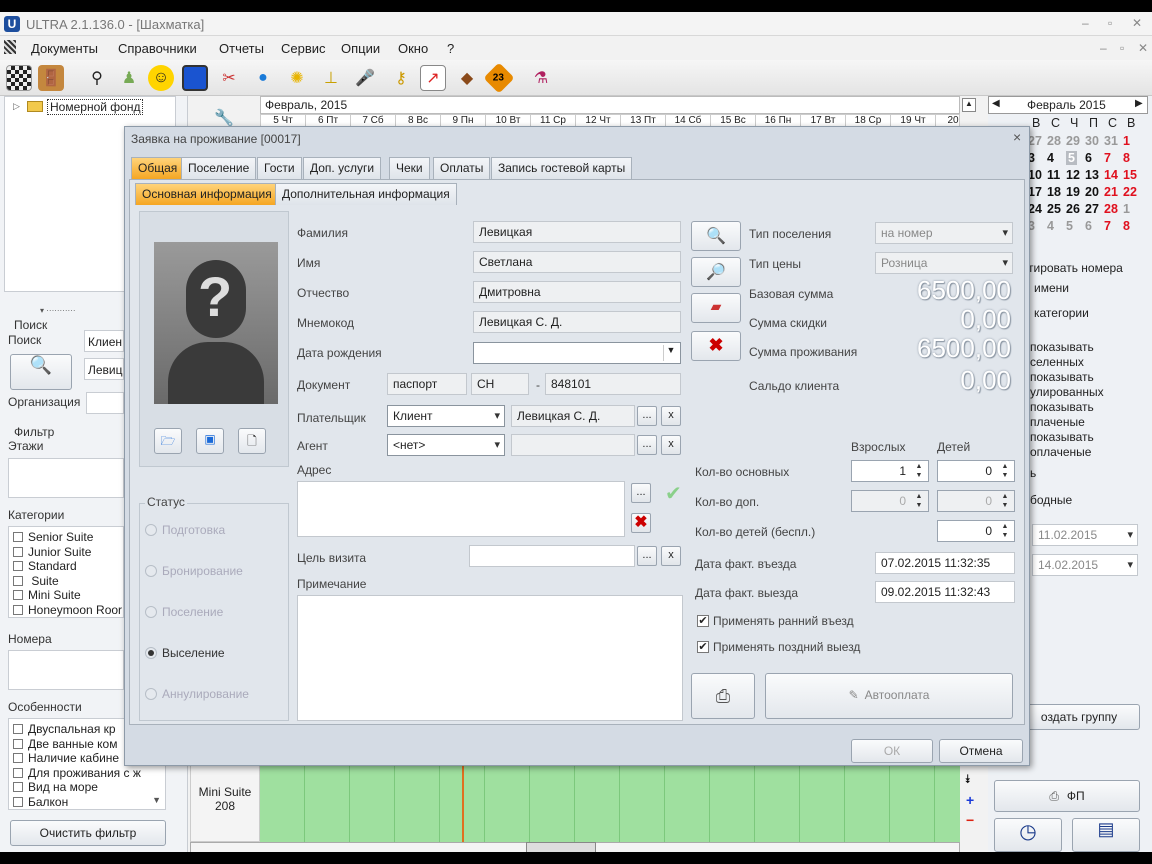  Describe the element at coordinates (158, 168) in the screenshot. I see `tab-general: Общая` at that location.